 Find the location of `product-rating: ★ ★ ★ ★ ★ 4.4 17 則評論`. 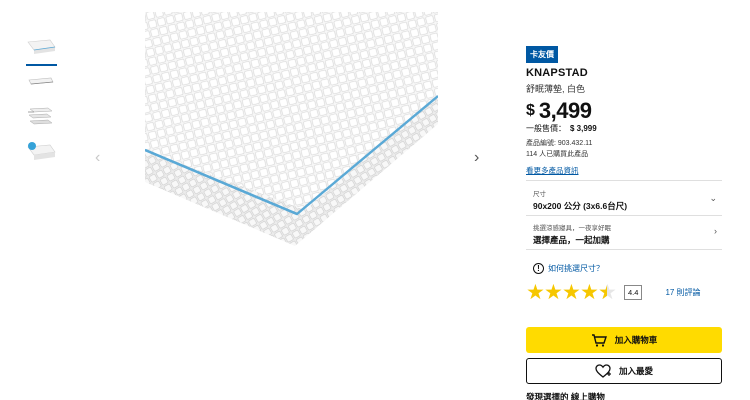

product-rating: ★ ★ ★ ★ ★ 4.4 17 則評論 is located at coordinates (613, 292).